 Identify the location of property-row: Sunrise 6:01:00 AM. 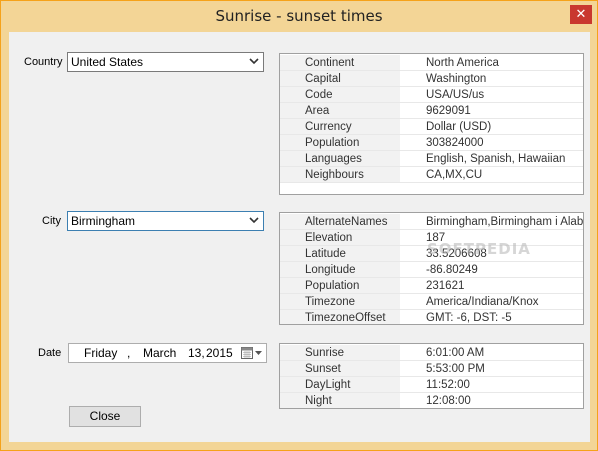
(431, 353).